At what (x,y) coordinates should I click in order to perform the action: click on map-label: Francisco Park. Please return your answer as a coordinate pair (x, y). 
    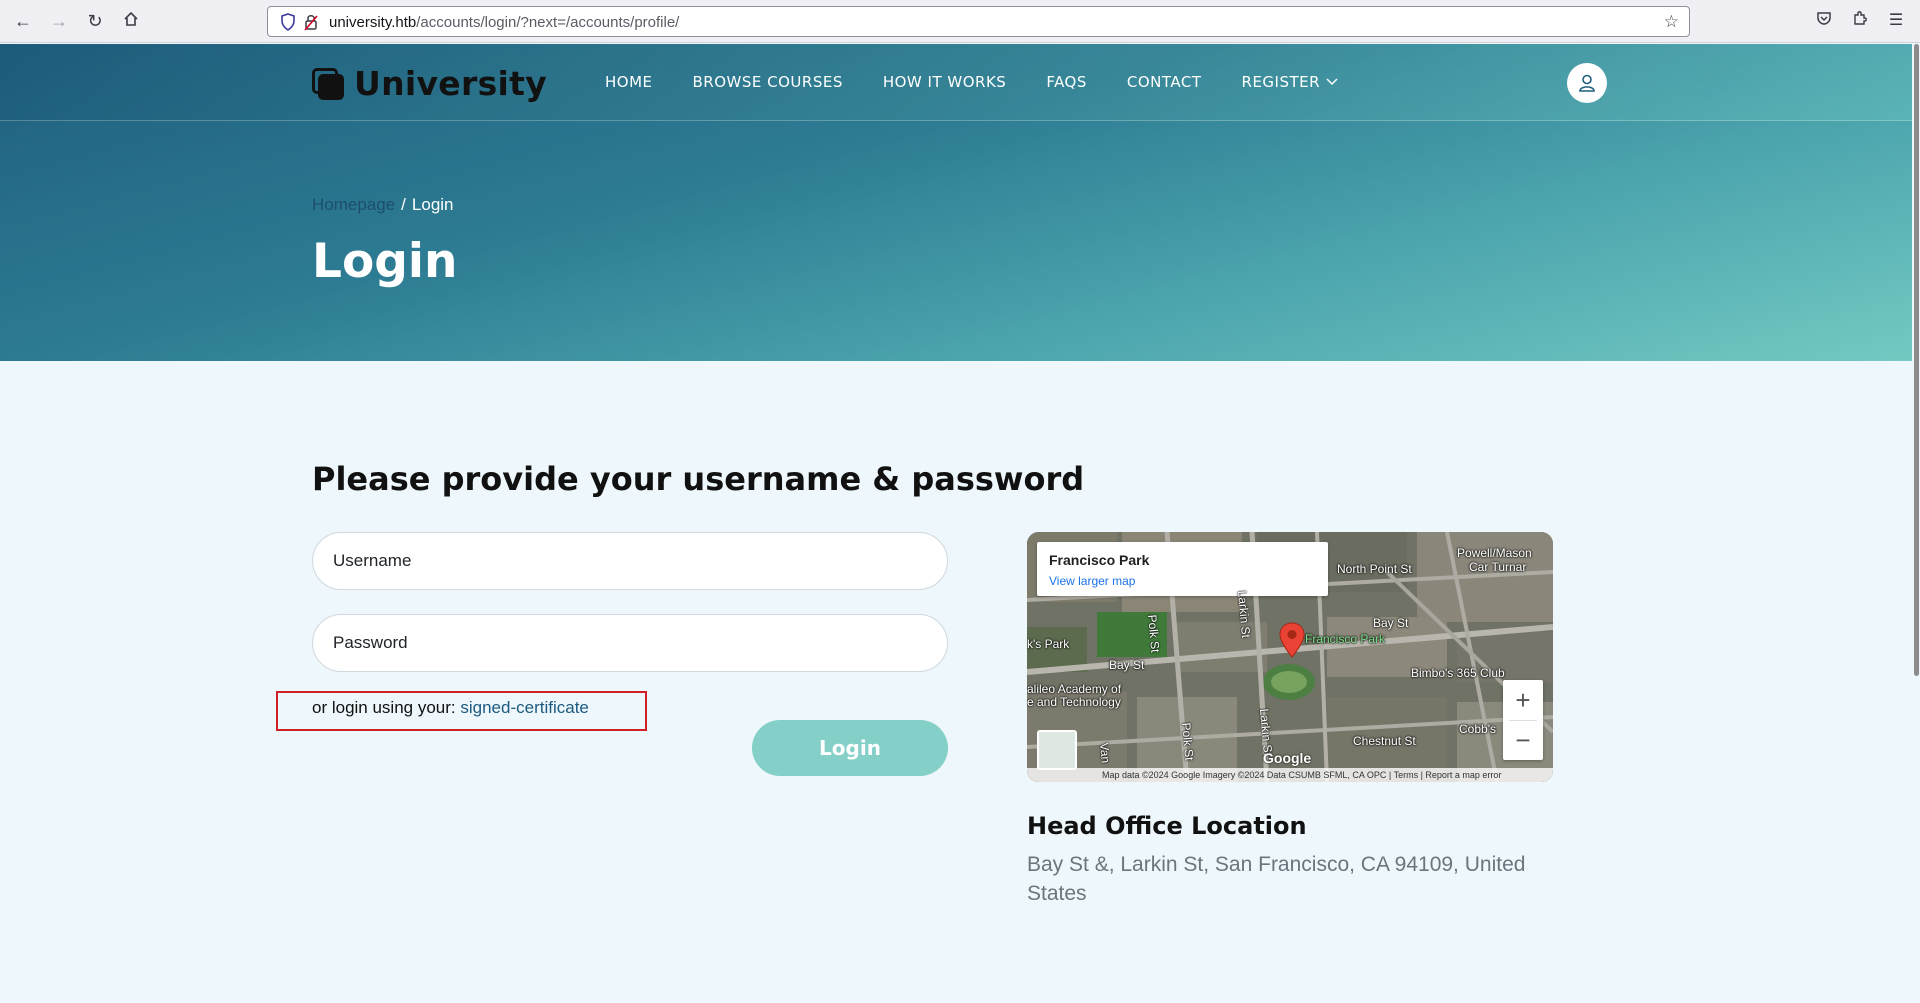
    Looking at the image, I should click on (1345, 639).